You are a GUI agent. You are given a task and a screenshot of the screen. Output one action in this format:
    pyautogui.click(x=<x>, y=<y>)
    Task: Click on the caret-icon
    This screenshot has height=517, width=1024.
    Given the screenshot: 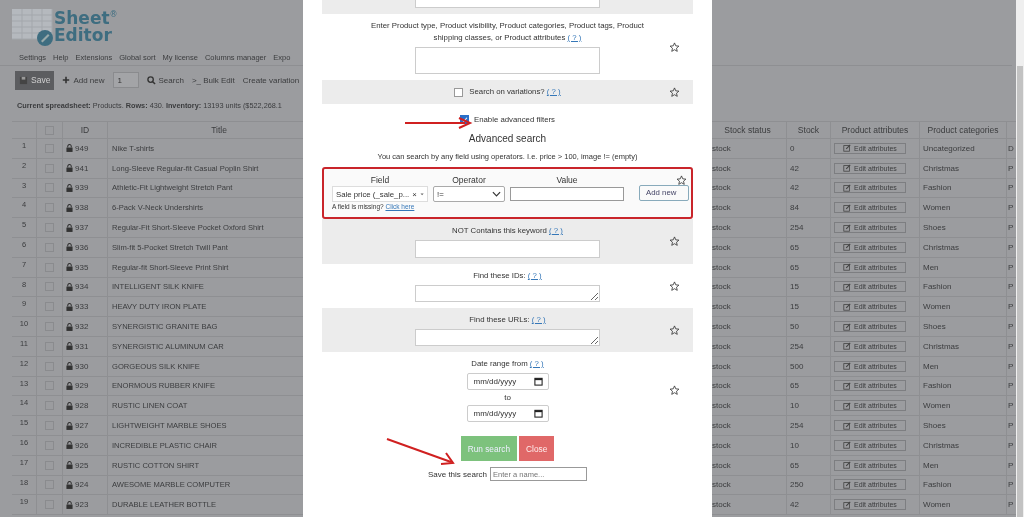 What is the action you would take?
    pyautogui.click(x=496, y=194)
    